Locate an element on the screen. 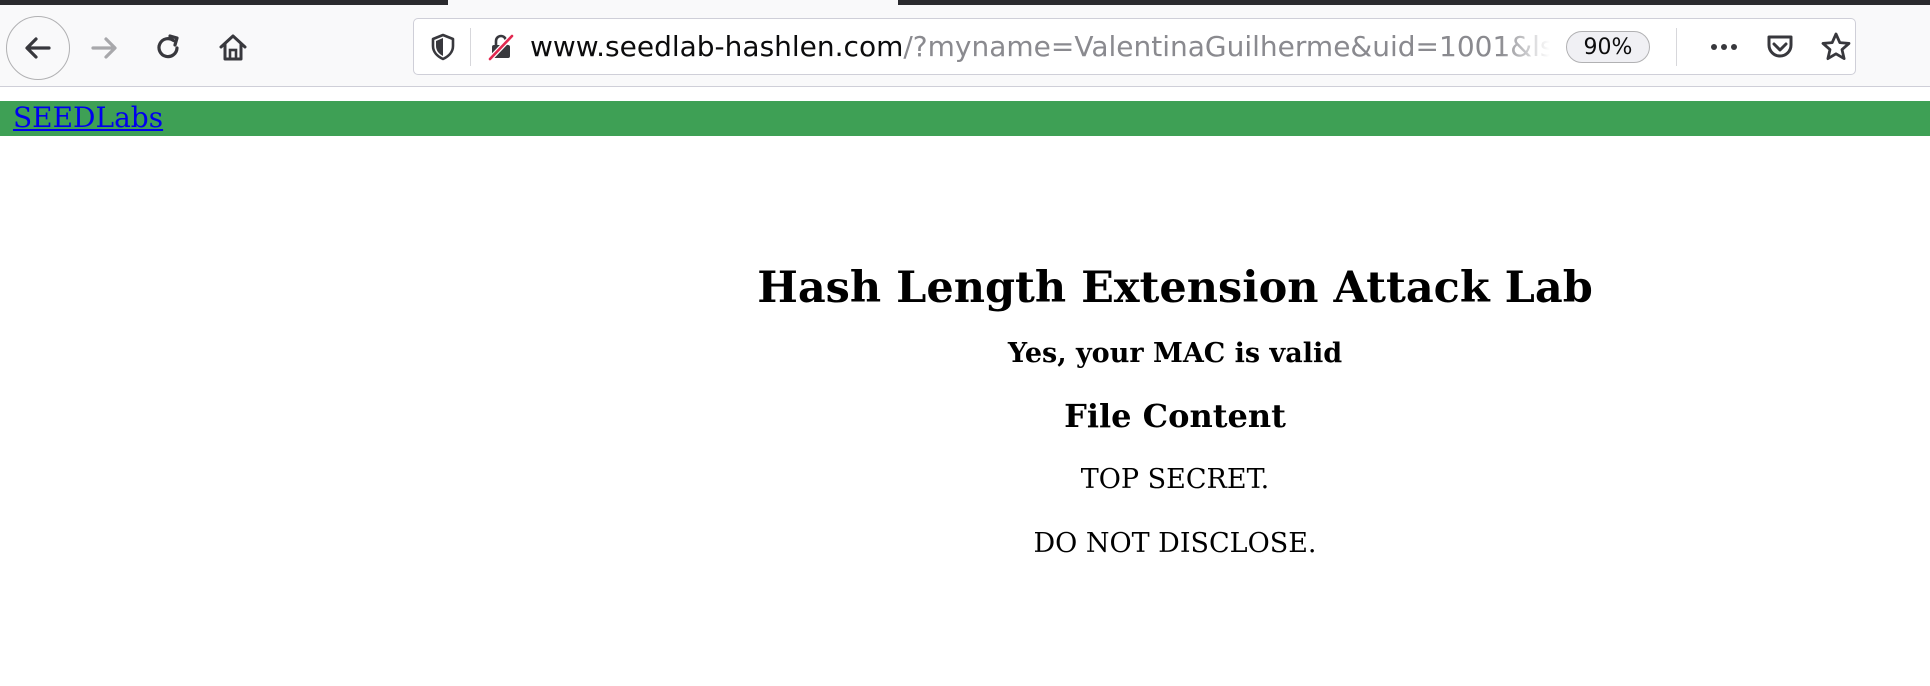 The height and width of the screenshot is (686, 1930). file-content-line: TOP SECRET. is located at coordinates (1175, 479).